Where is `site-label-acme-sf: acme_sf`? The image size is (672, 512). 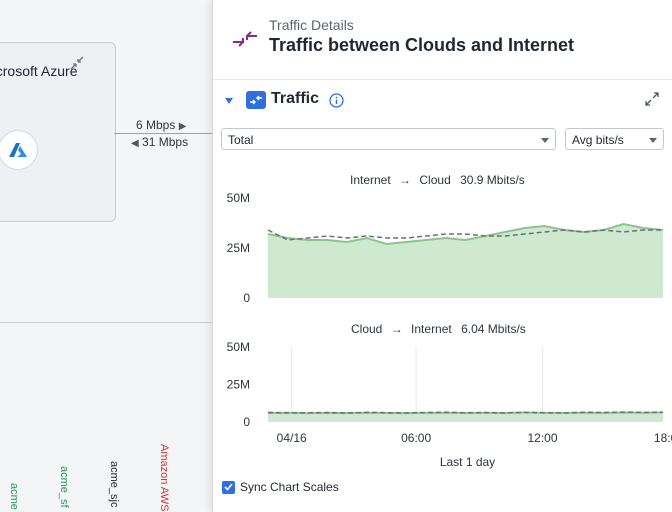
site-label-acme-sf: acme_sf is located at coordinates (64, 487).